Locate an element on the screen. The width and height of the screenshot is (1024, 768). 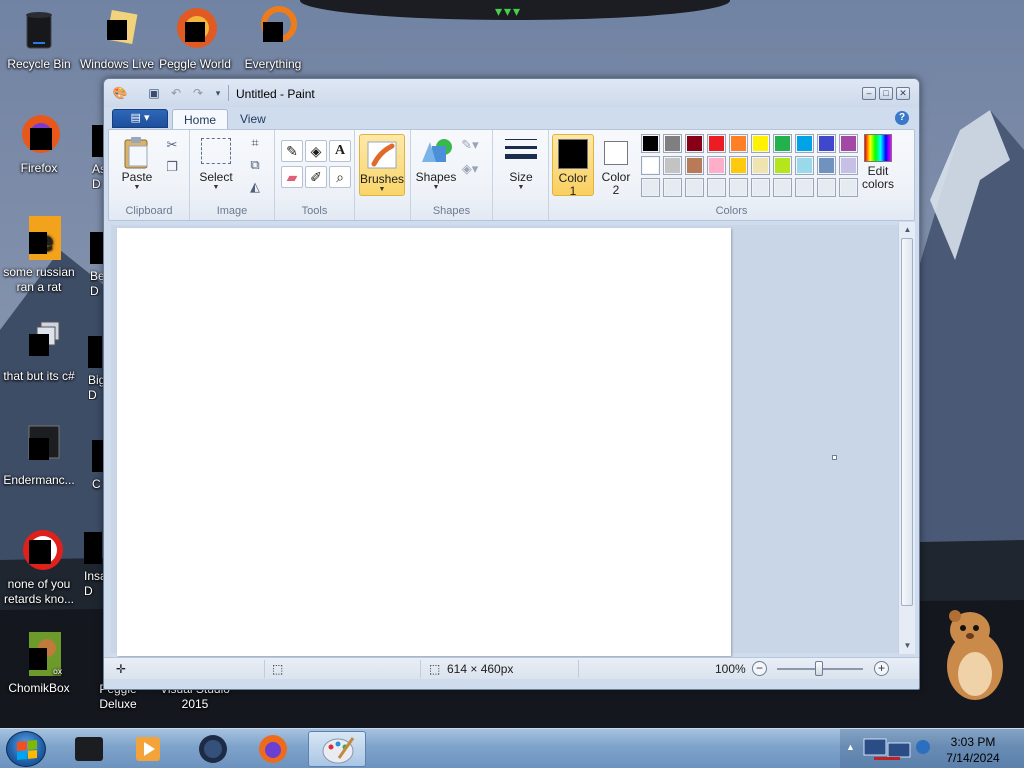
desktop-icon-that-but-its-csharp: that but its c# is located at coordinates (39, 351).